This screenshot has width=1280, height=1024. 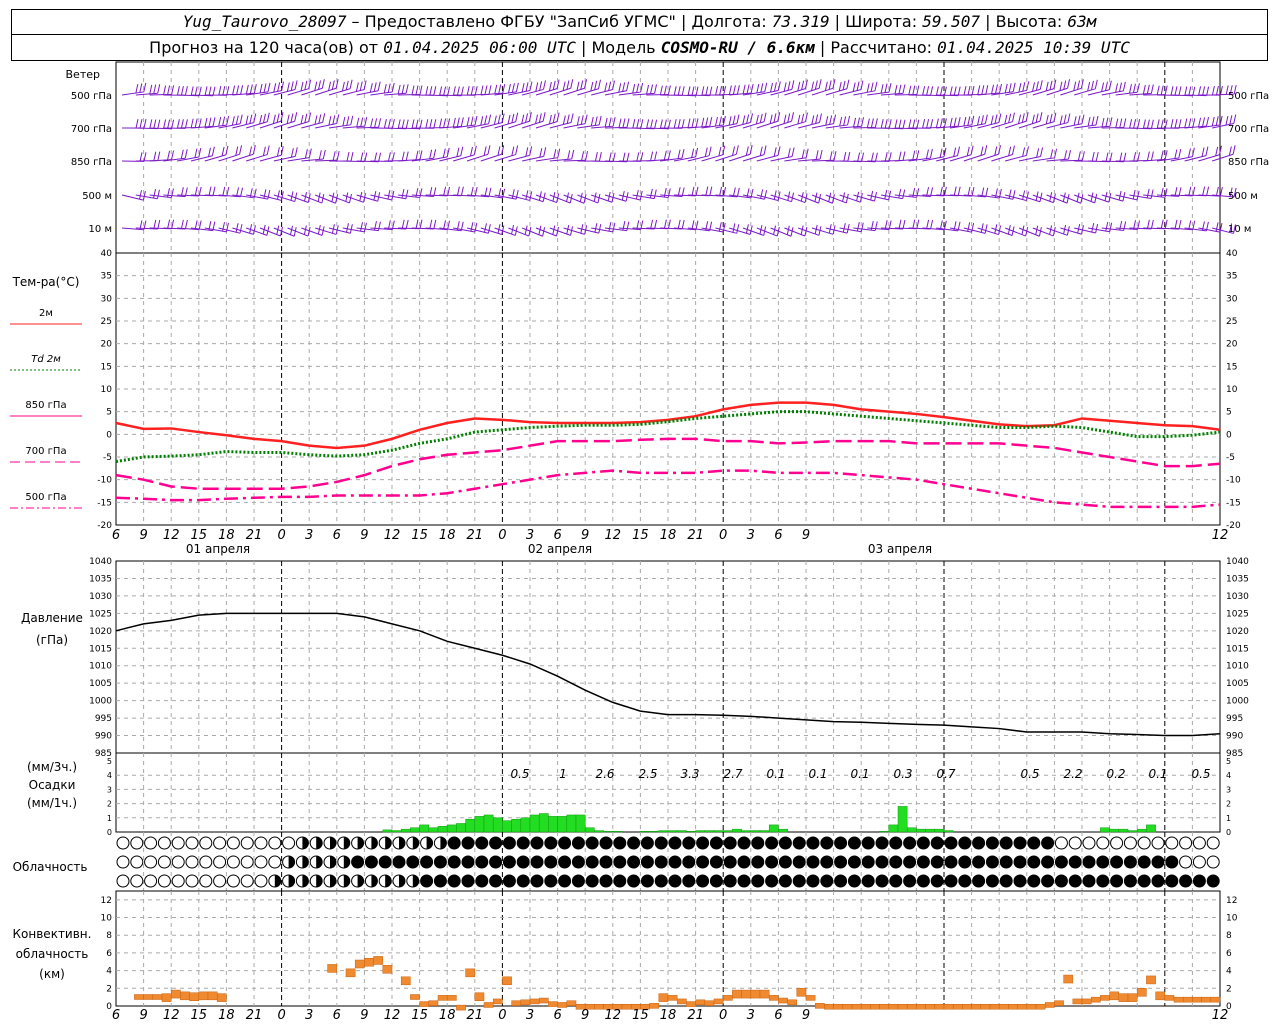 I want to click on wind-title: Ветер, so click(x=83, y=74).